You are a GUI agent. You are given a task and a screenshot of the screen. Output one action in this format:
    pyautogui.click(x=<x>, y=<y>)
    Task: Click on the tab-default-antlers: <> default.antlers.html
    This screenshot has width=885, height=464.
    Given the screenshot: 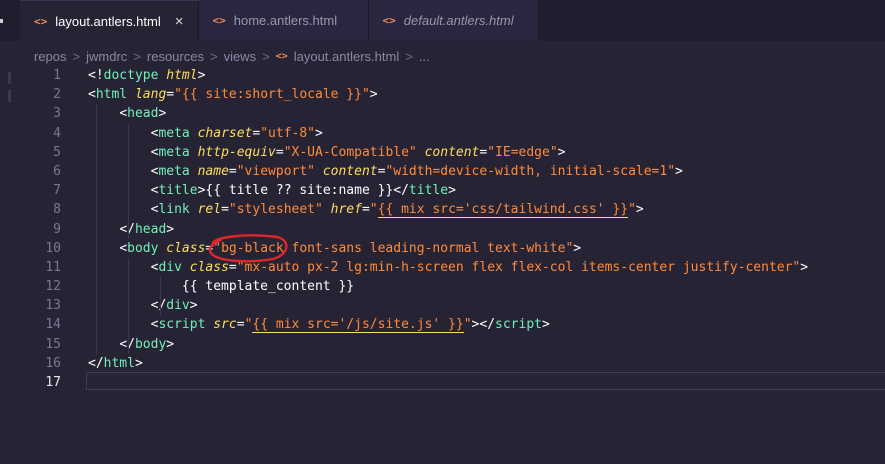 What is the action you would take?
    pyautogui.click(x=453, y=20)
    